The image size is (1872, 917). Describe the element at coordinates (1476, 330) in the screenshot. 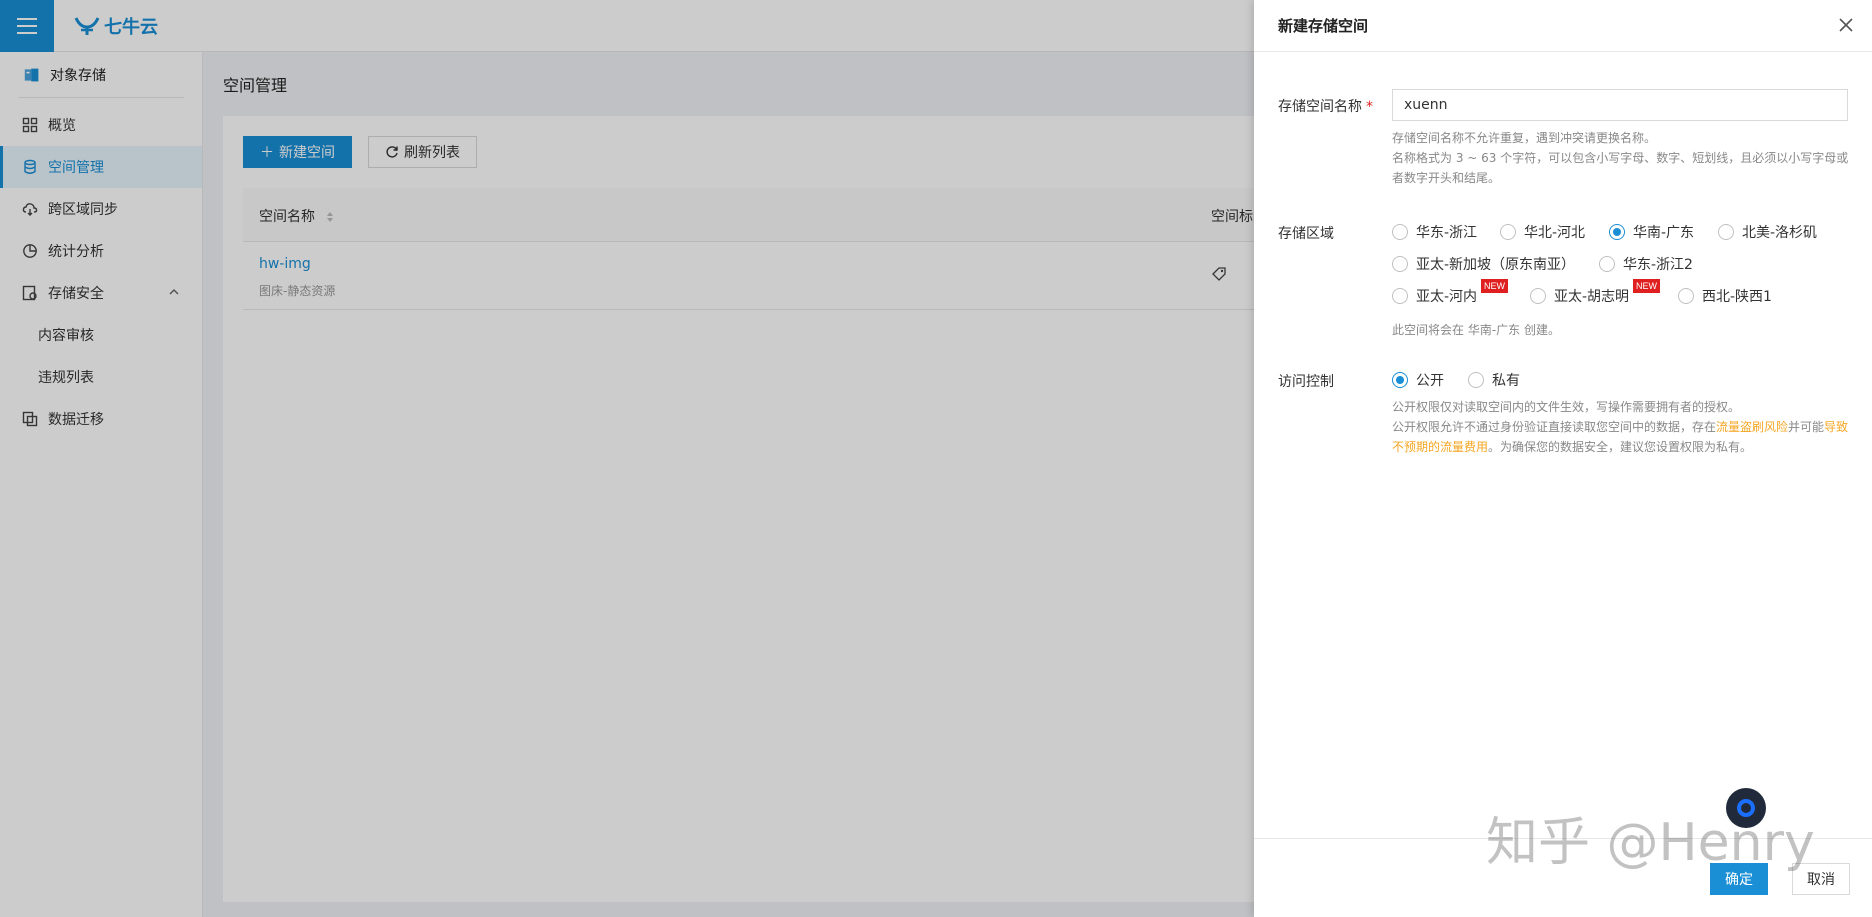

I see `region-hint: 此空间将会在 华南-广东 创建。` at that location.